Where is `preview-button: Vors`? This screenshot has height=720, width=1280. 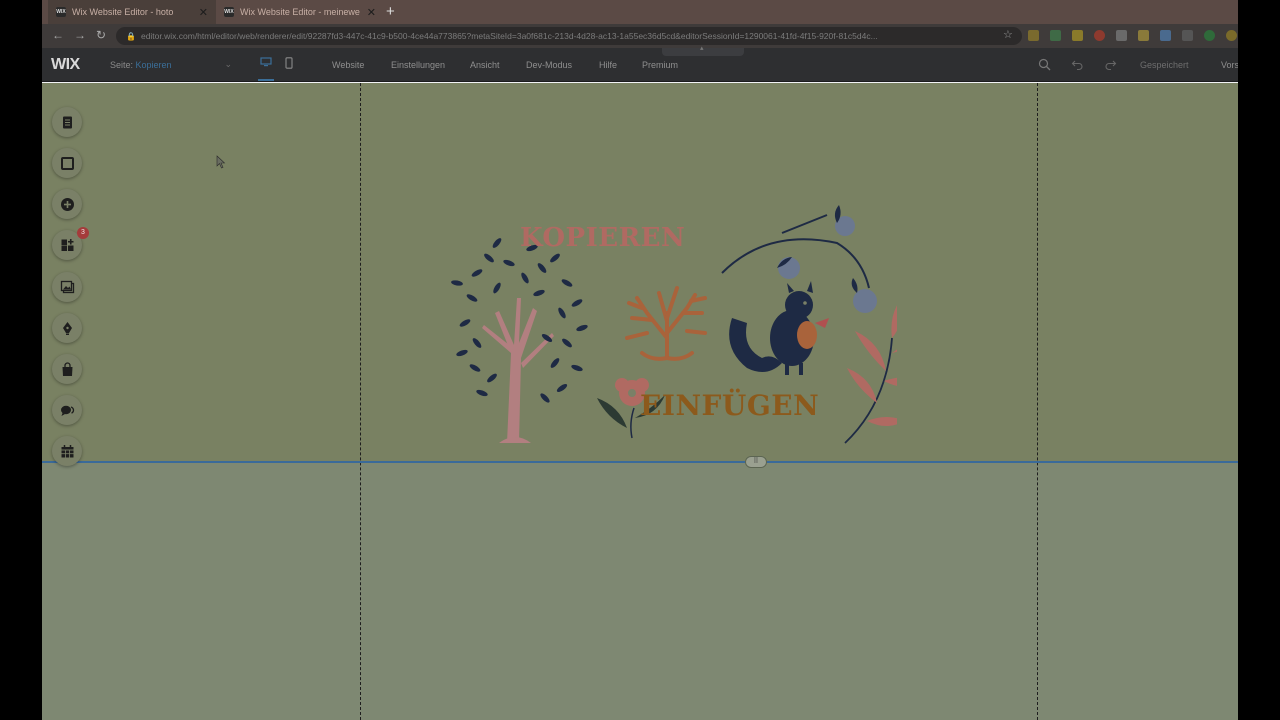 preview-button: Vors is located at coordinates (1229, 65).